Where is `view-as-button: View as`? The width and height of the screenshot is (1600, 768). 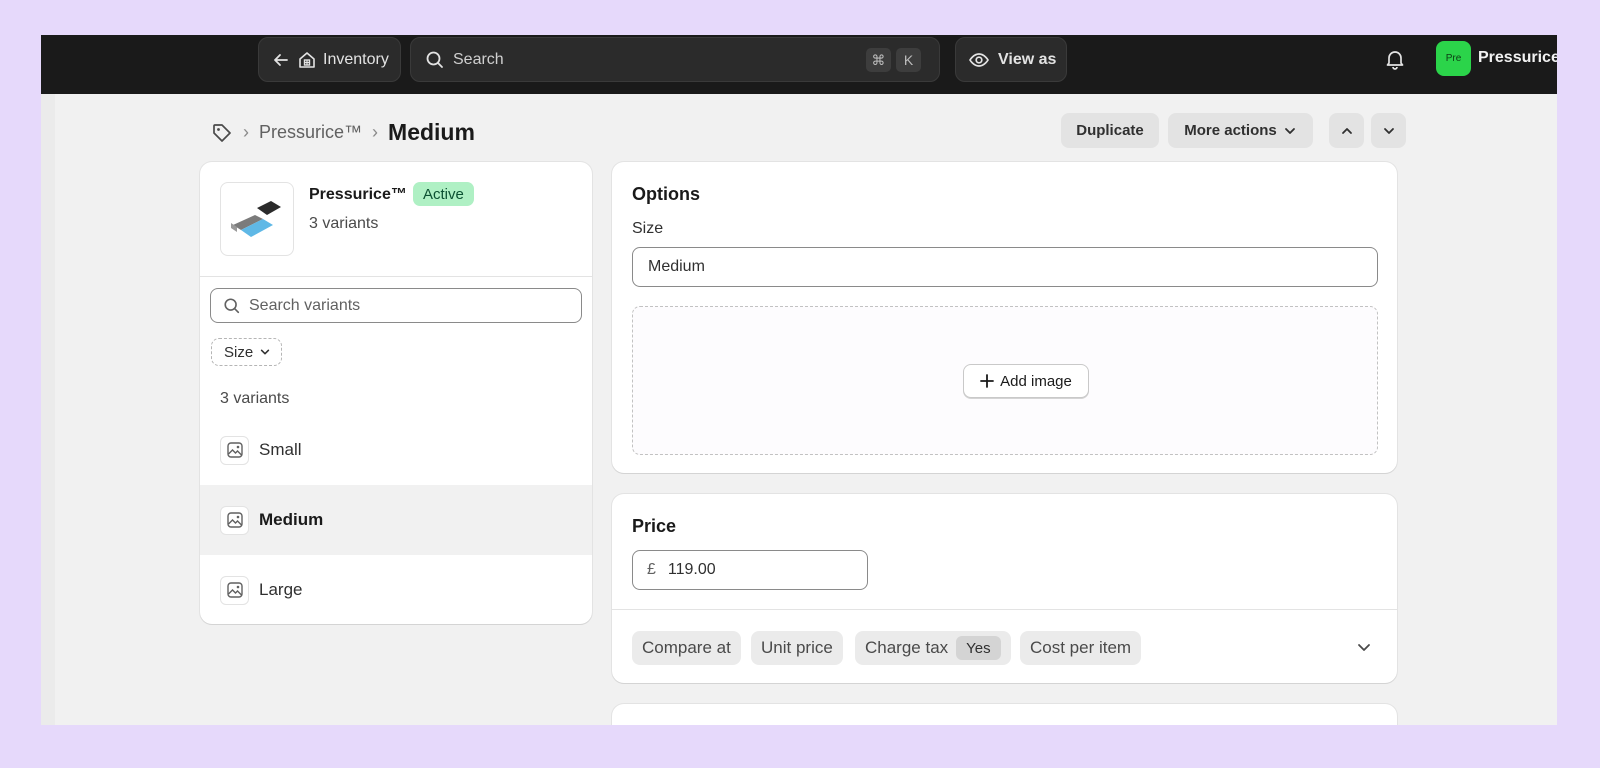
view-as-button: View as is located at coordinates (1011, 59).